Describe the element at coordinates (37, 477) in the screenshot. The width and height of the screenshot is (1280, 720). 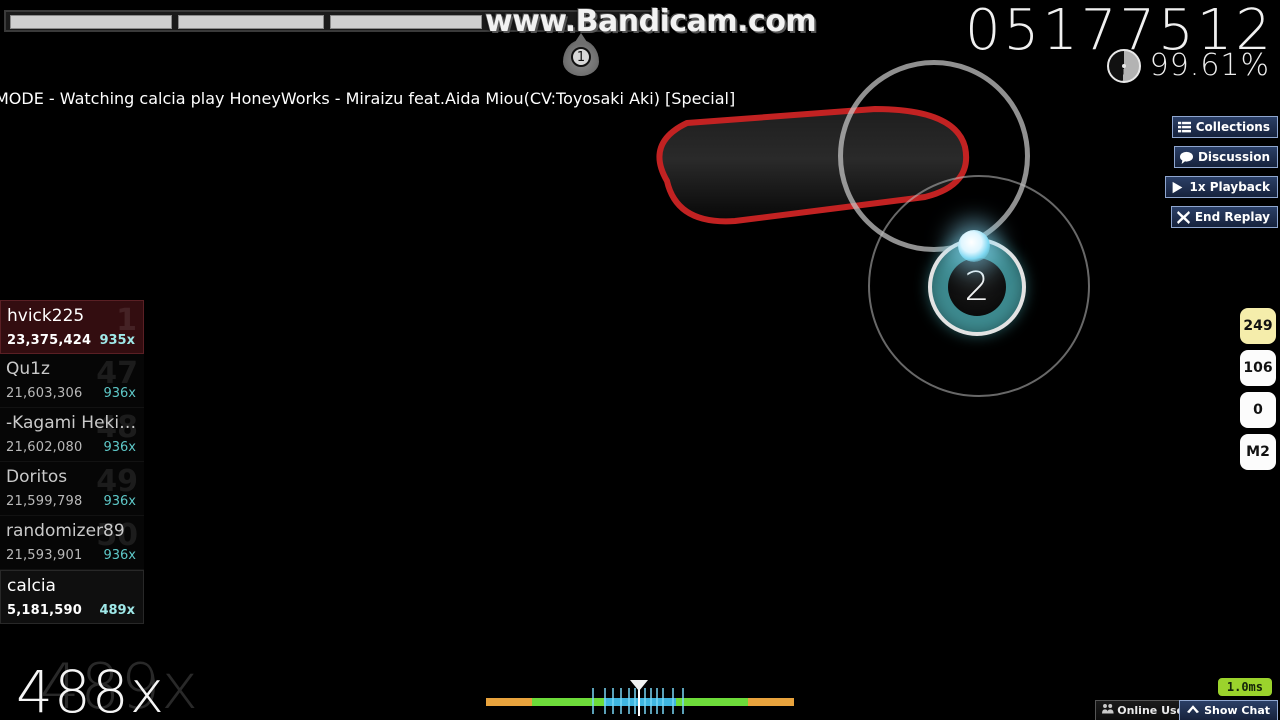
I see `leaderboard-name: Doritos` at that location.